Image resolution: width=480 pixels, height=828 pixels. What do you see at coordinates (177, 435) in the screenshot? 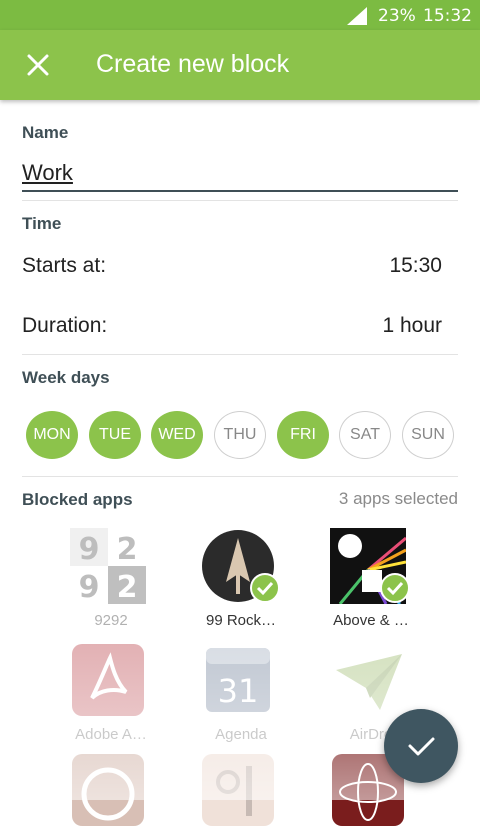
I see `day-toggle-wed: WED` at bounding box center [177, 435].